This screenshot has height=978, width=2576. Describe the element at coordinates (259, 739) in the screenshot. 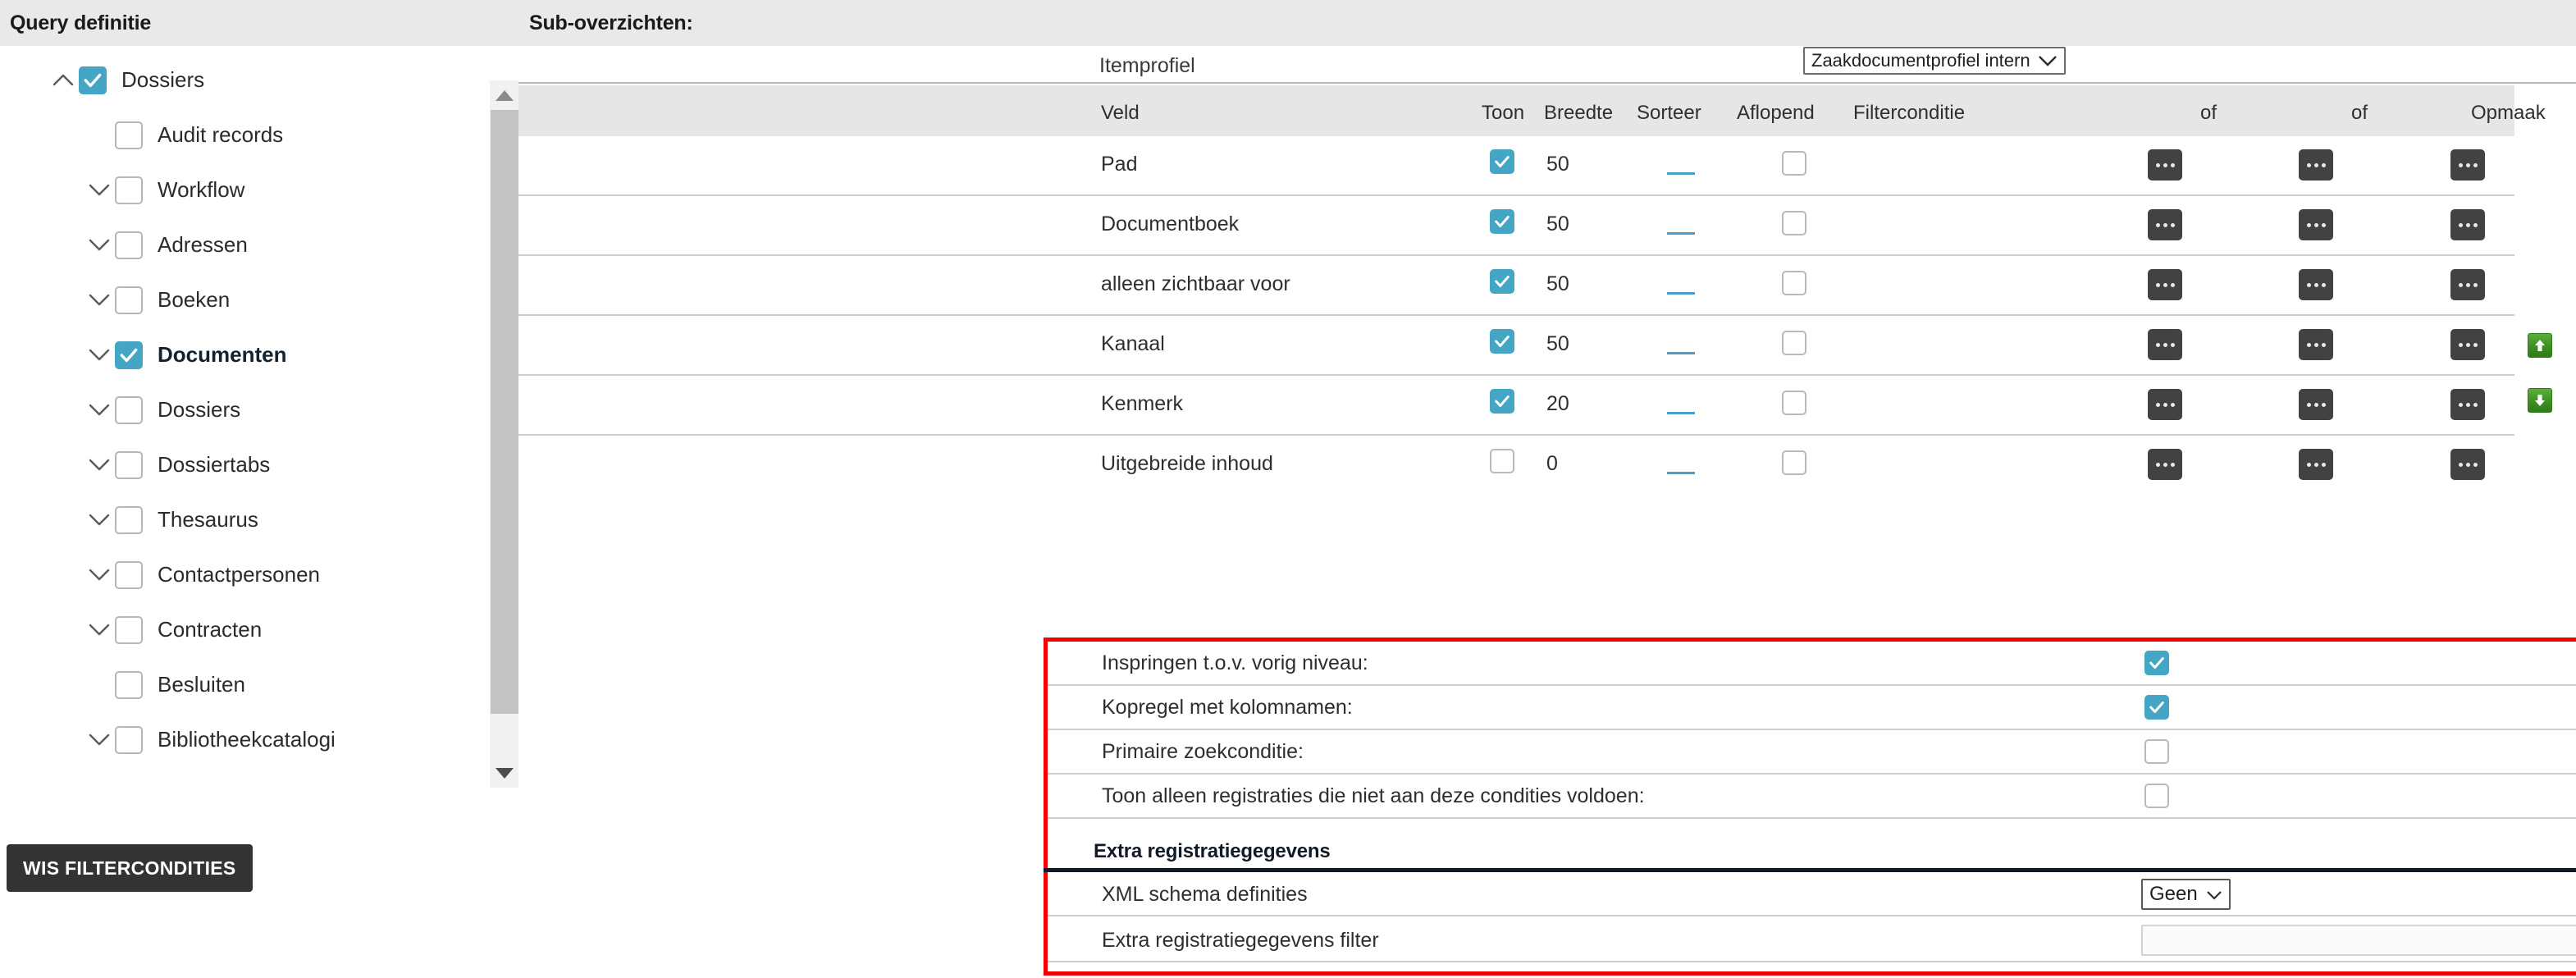

I see `tree-item-bibliotheekcatalogi: Bibliotheekcatalogi` at that location.